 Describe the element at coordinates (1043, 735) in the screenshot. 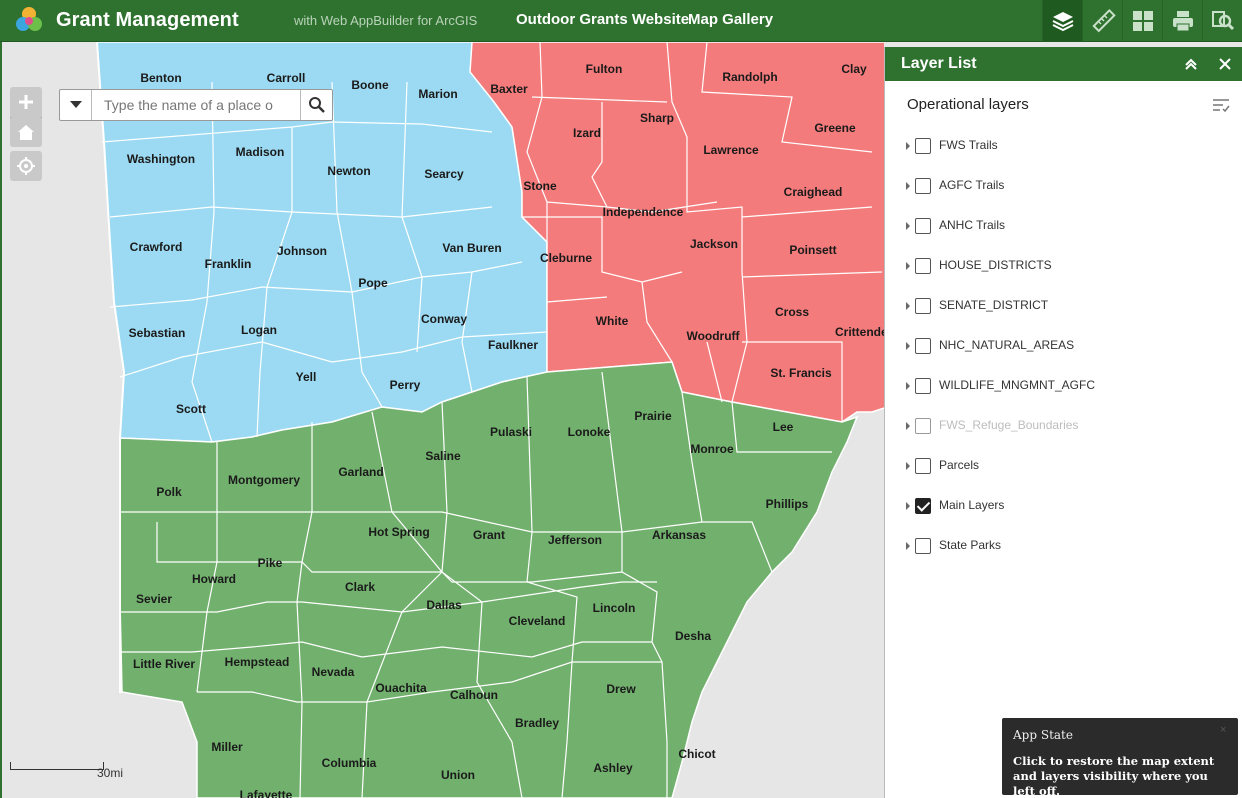

I see `toast-title: App State` at that location.